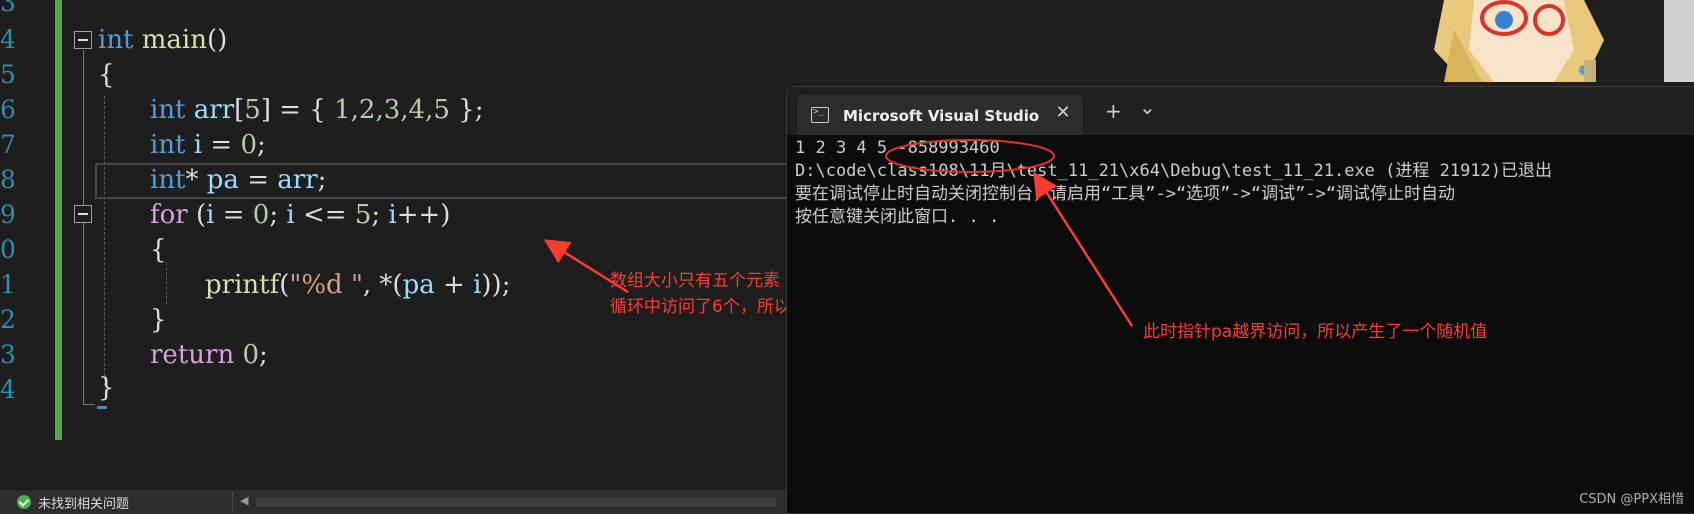  I want to click on code-line: int* pa = arr;, so click(238, 180).